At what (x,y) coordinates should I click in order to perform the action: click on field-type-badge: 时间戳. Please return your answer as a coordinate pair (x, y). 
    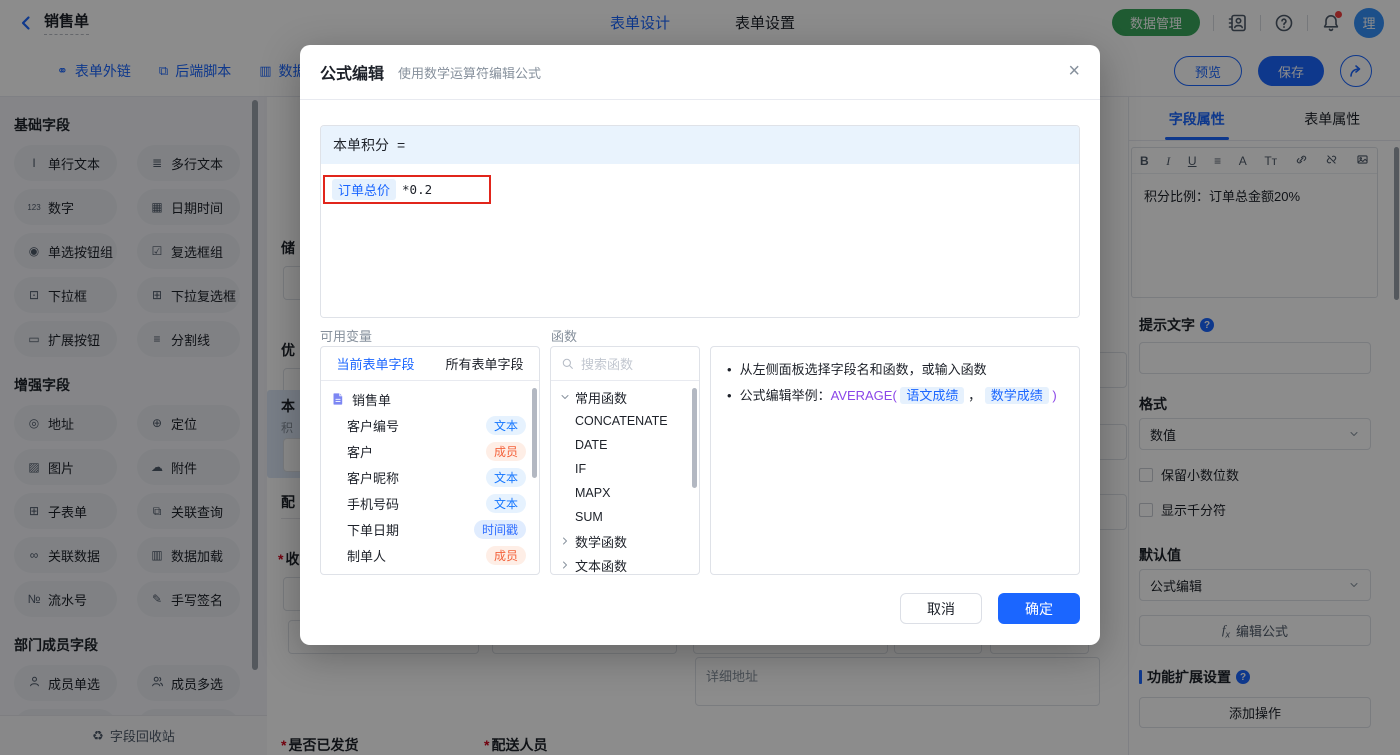
    Looking at the image, I should click on (499, 529).